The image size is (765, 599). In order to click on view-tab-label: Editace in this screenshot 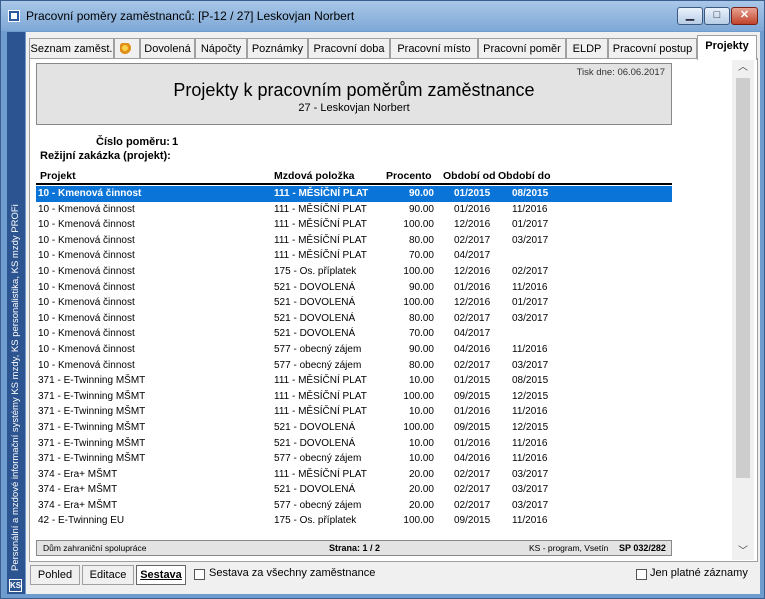, I will do `click(108, 575)`.